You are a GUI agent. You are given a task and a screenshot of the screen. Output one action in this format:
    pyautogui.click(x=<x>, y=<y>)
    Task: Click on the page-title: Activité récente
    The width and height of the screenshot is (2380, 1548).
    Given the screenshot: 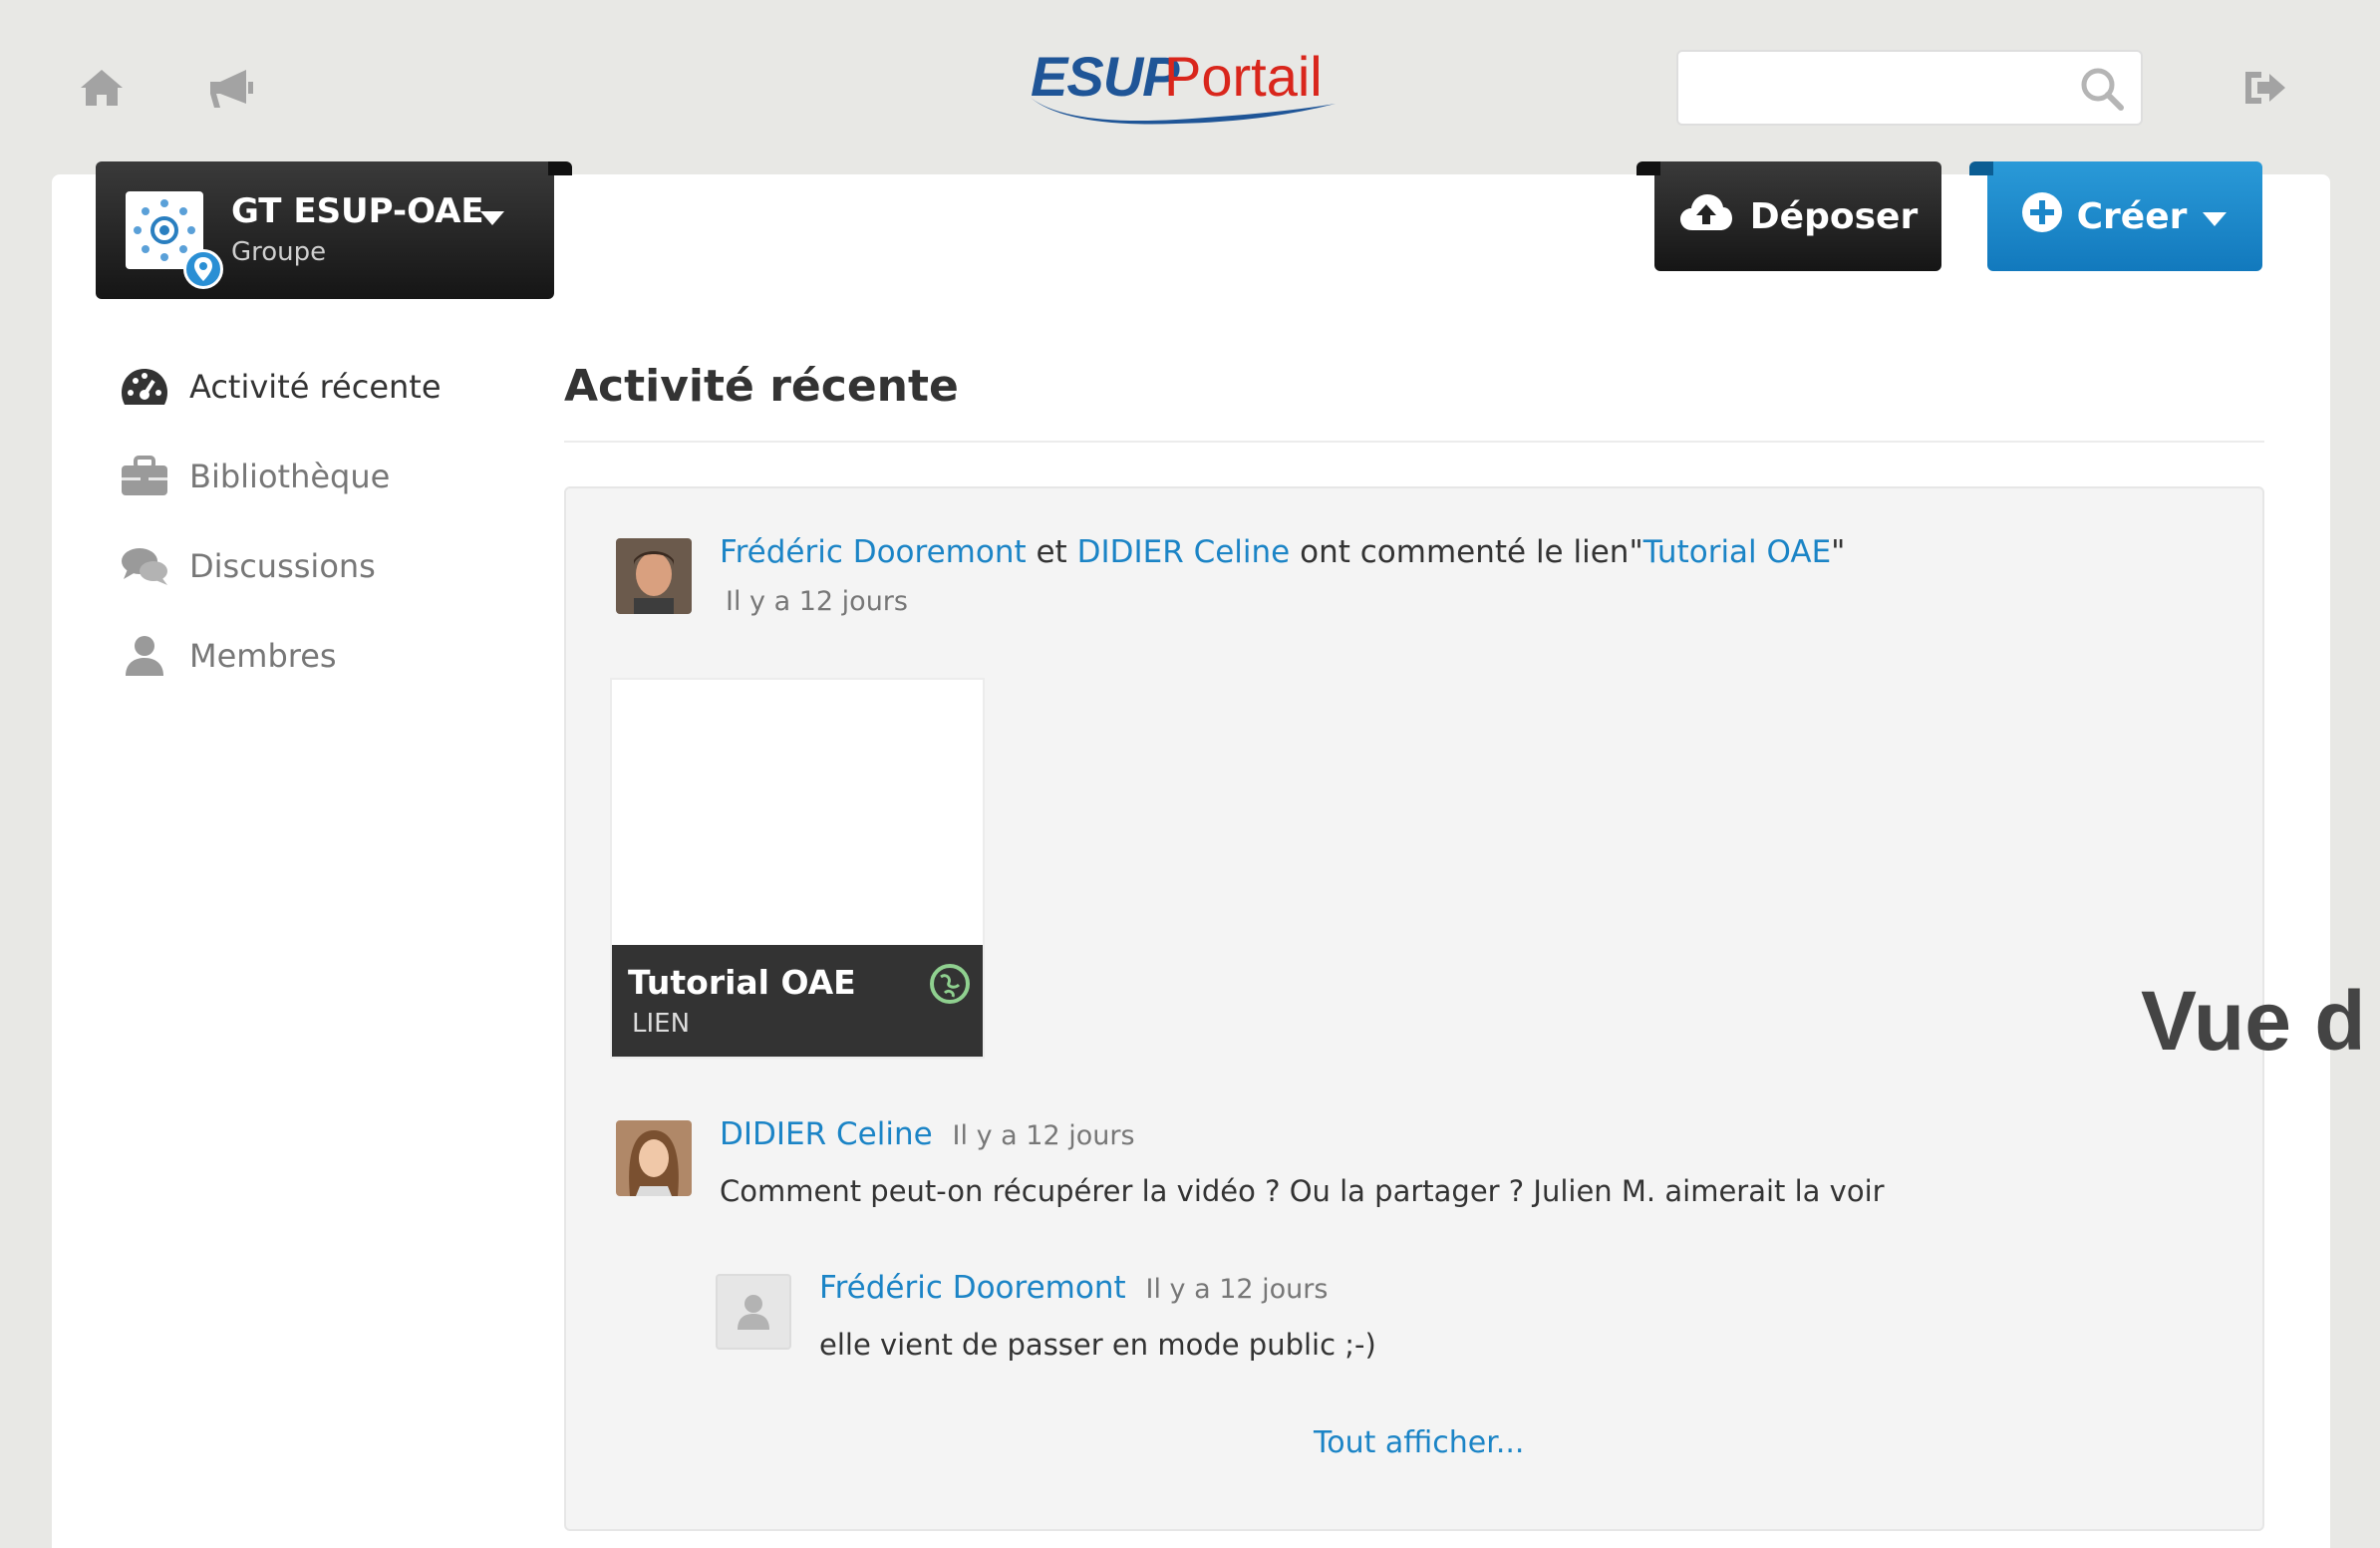 What is the action you would take?
    pyautogui.click(x=761, y=386)
    